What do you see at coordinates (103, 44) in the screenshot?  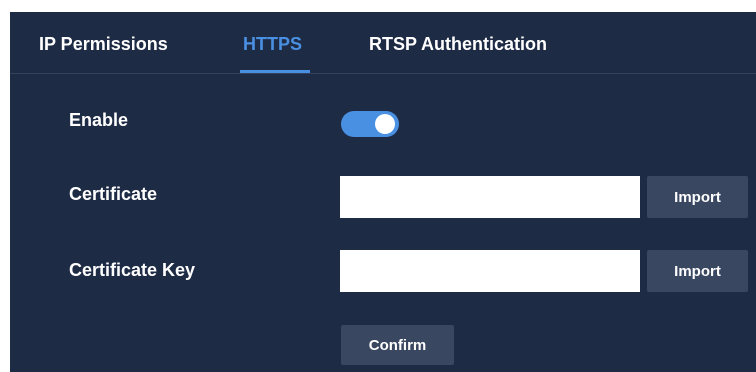 I see `tab-ip-permissions: IP Permissions` at bounding box center [103, 44].